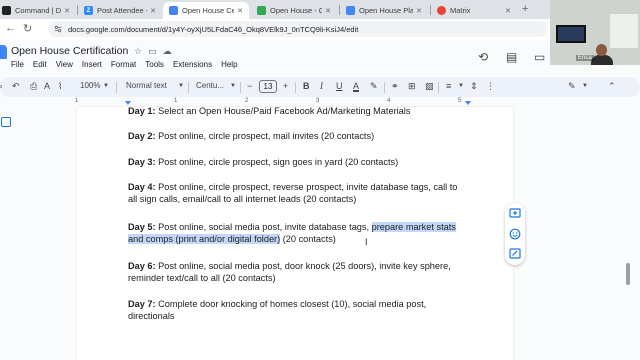 The width and height of the screenshot is (640, 360). Describe the element at coordinates (152, 51) in the screenshot. I see `move-folder-icon: ▭` at that location.